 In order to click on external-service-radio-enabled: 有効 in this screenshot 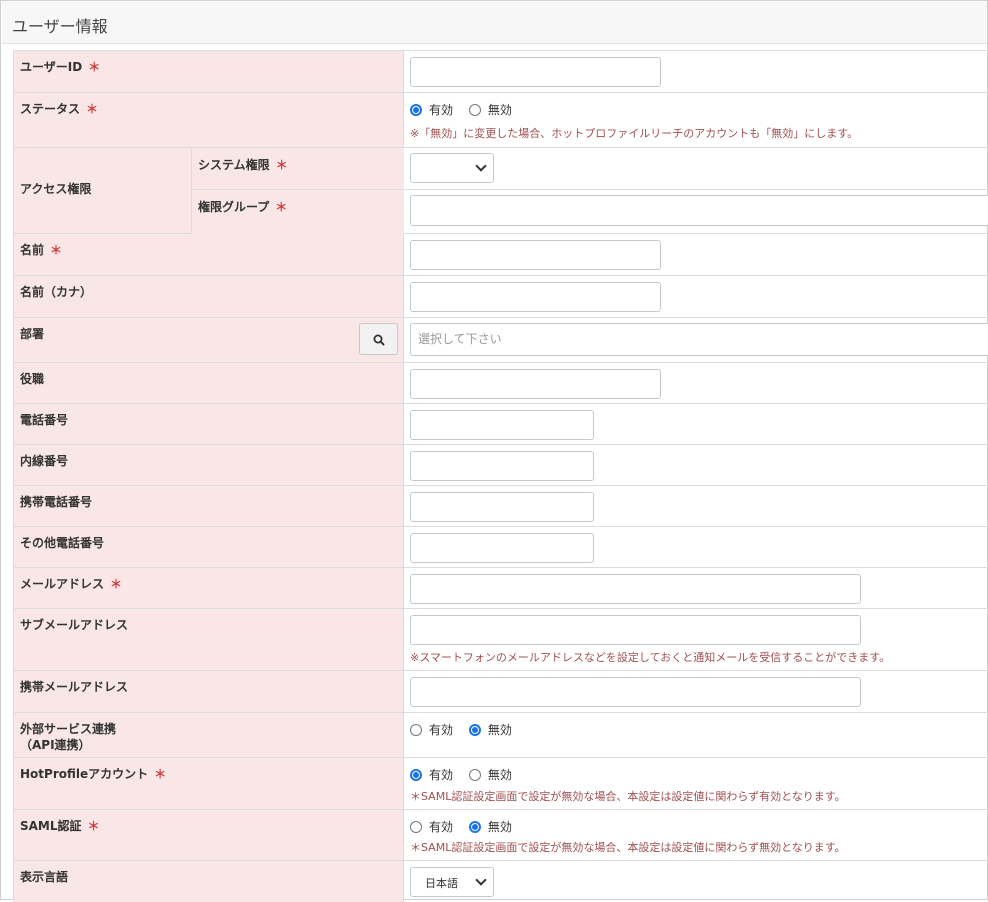, I will do `click(431, 729)`.